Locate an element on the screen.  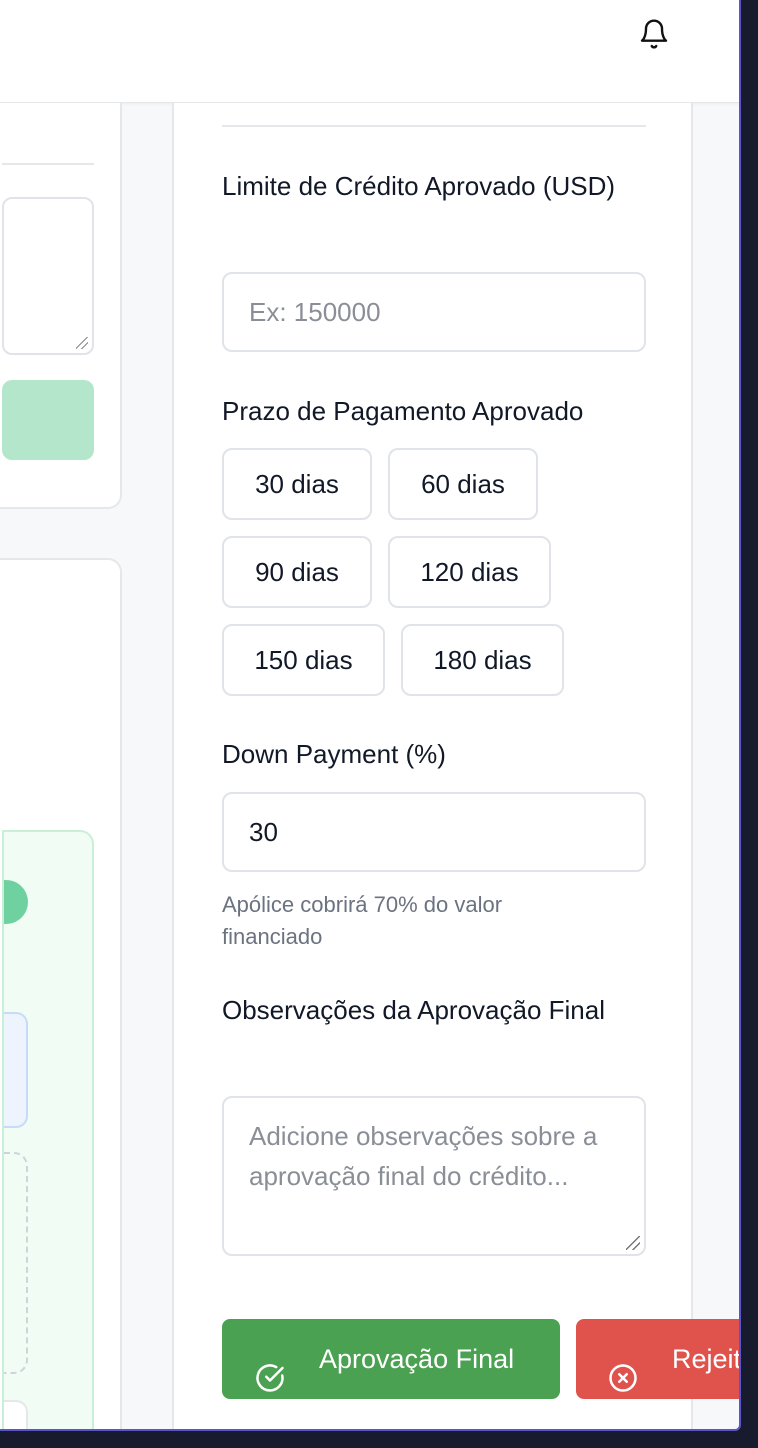
left-action-button is located at coordinates (48, 420).